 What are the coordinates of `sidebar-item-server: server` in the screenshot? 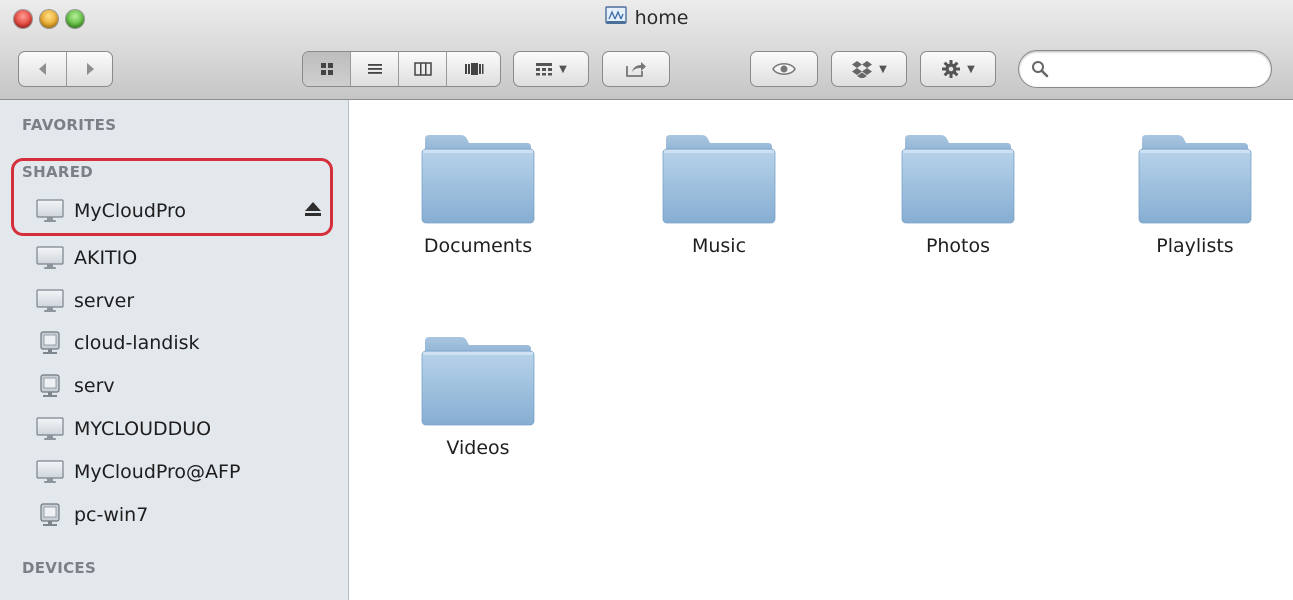 It's located at (186, 301).